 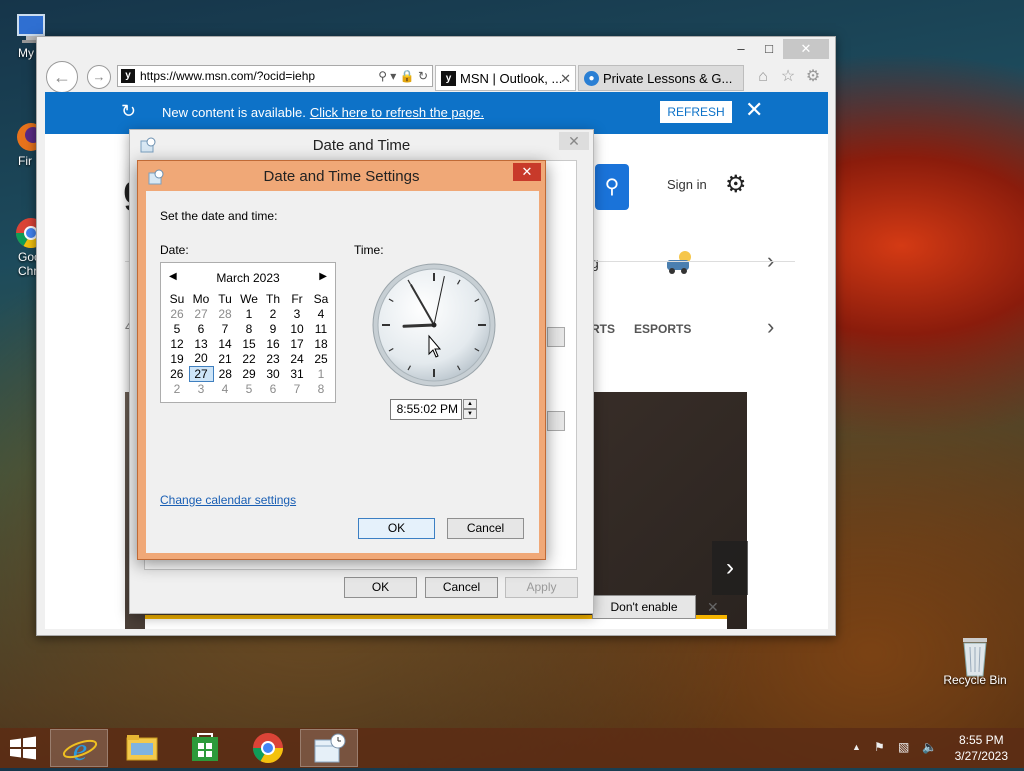 I want to click on minimize-button: –, so click(x=741, y=49).